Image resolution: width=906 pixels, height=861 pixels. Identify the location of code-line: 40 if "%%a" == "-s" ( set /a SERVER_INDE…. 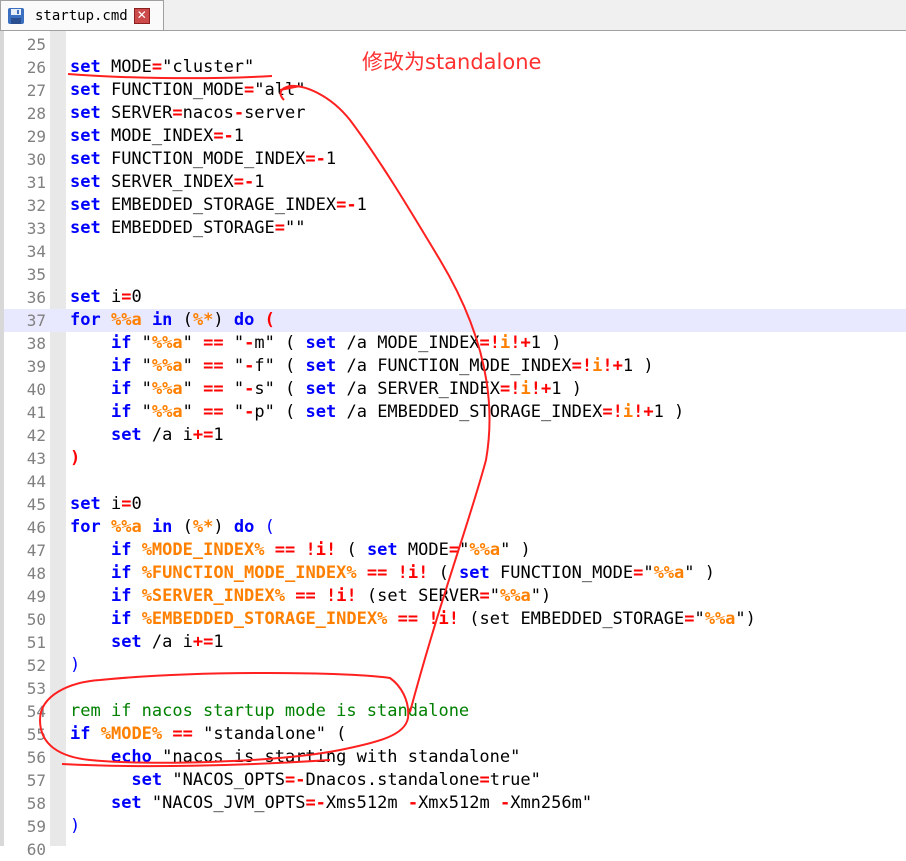
(455, 389).